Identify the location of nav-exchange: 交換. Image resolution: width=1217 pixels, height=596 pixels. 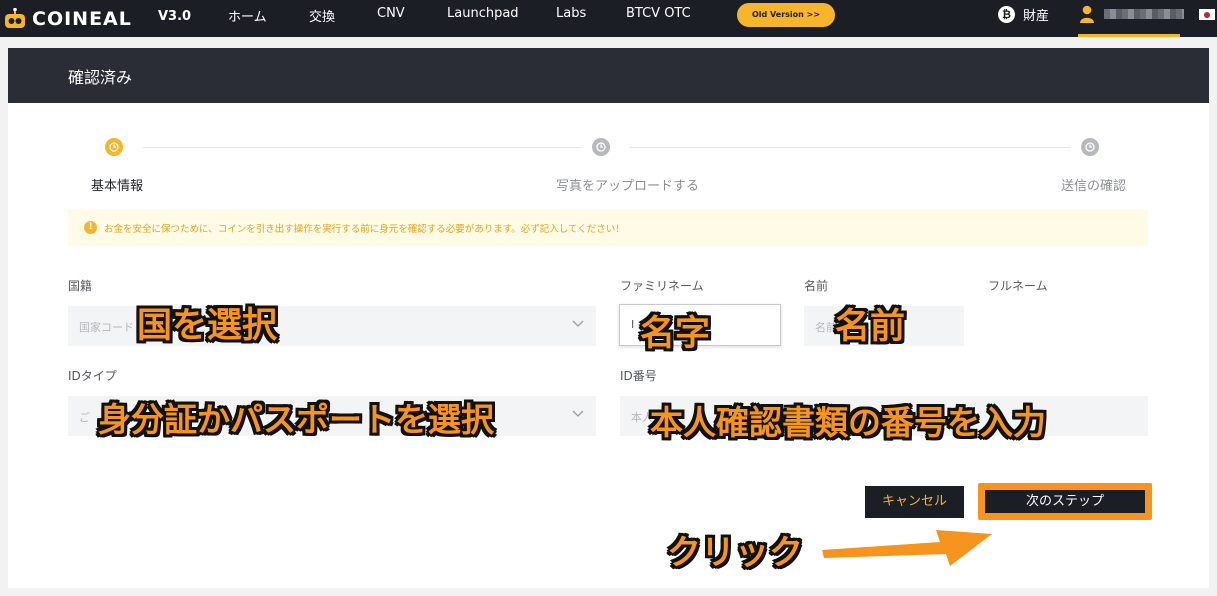
(322, 15).